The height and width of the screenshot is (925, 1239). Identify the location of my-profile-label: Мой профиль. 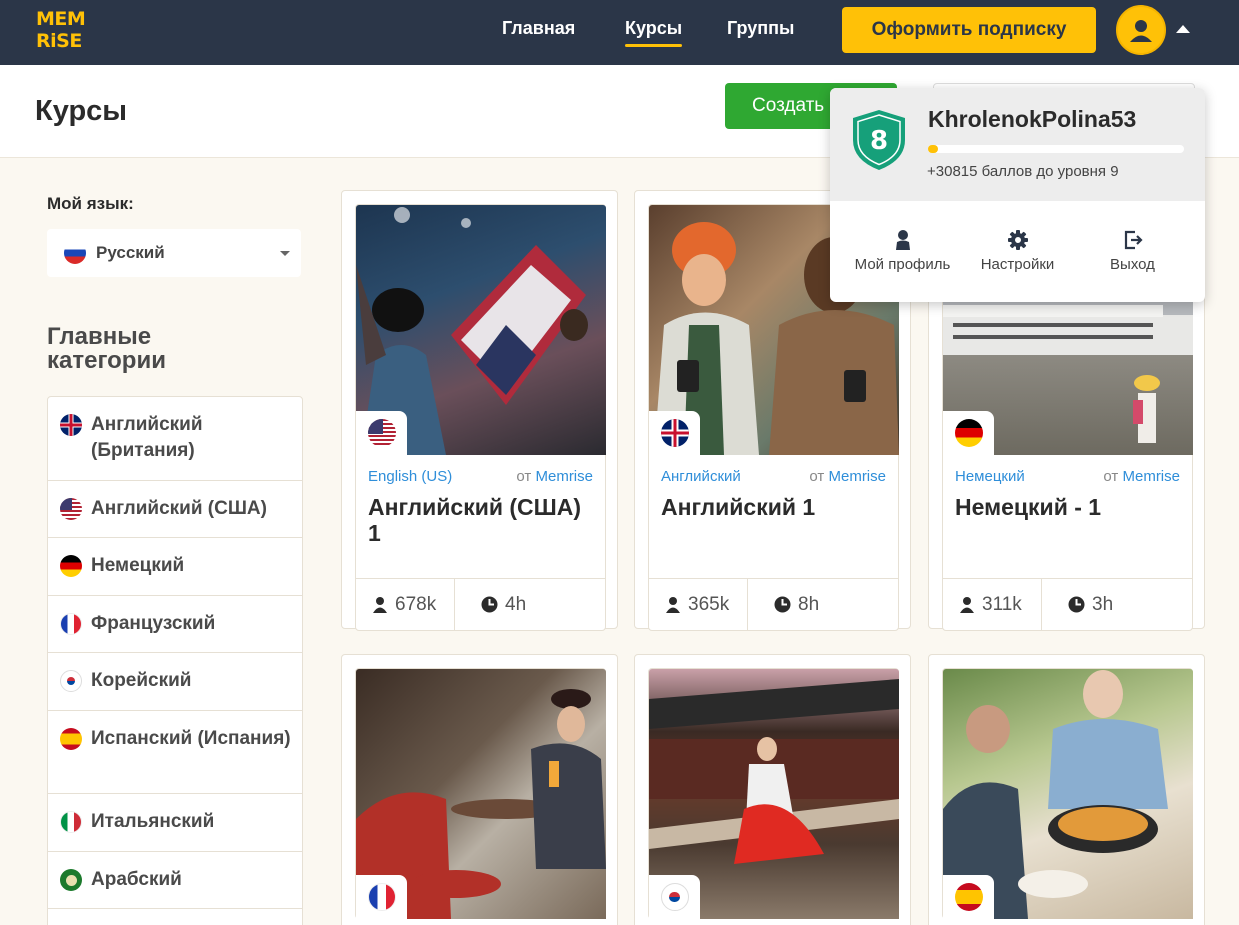
(902, 264).